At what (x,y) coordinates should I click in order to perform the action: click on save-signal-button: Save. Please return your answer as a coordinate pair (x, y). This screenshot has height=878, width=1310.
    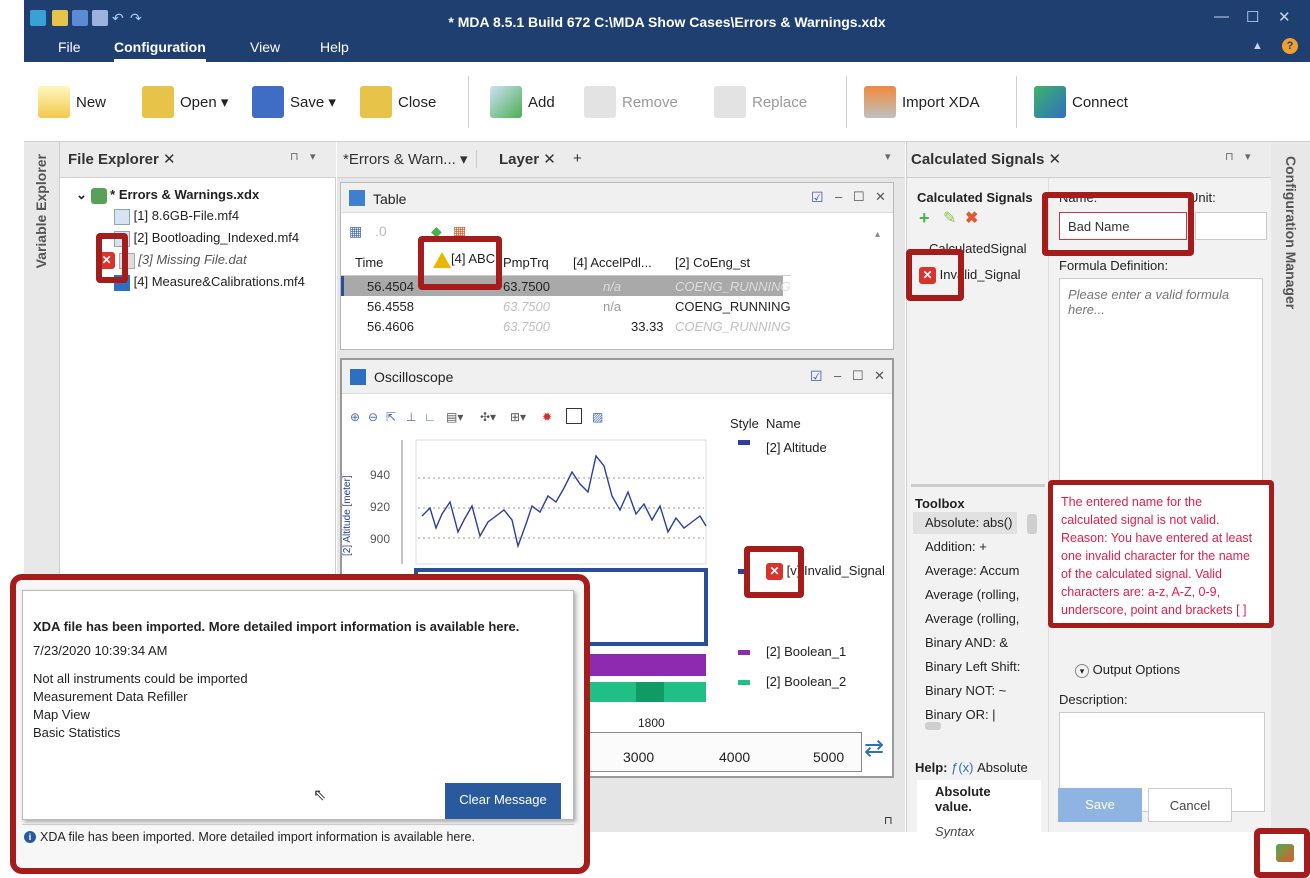
    Looking at the image, I should click on (1100, 805).